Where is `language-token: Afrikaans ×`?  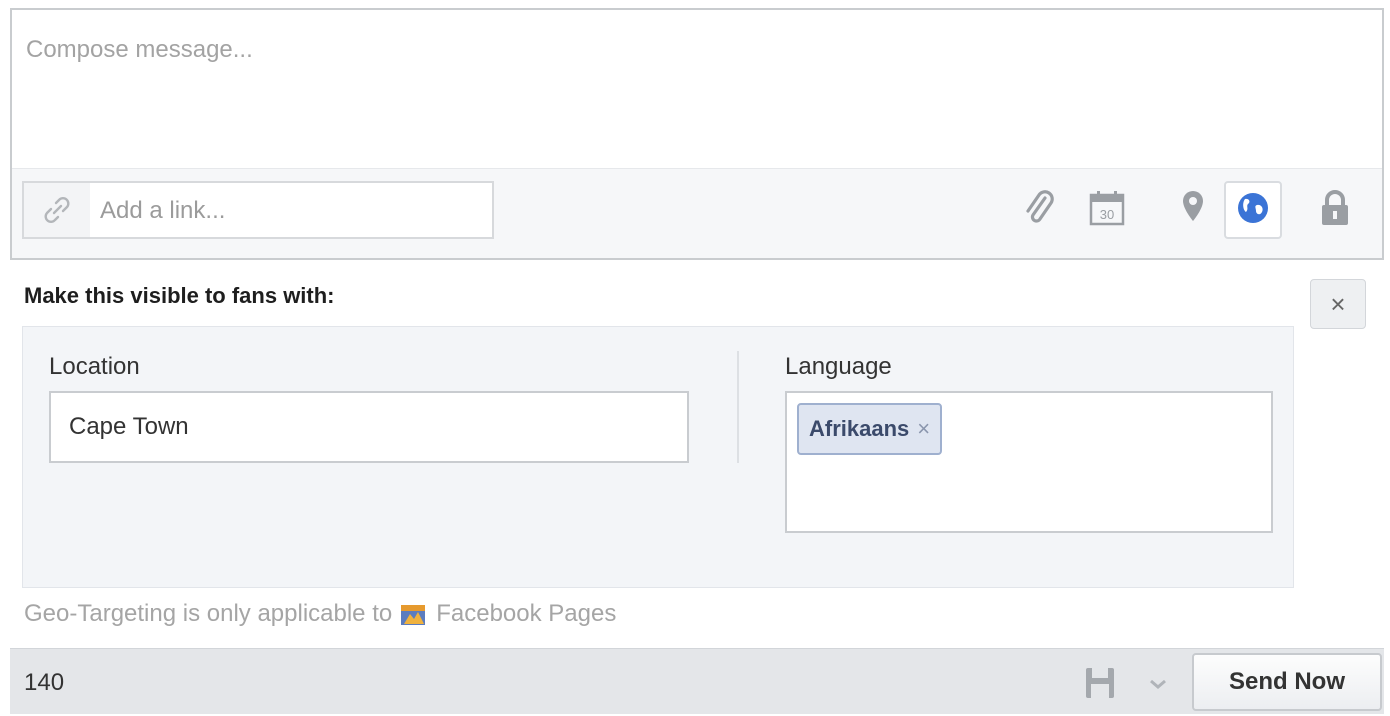 language-token: Afrikaans × is located at coordinates (870, 429).